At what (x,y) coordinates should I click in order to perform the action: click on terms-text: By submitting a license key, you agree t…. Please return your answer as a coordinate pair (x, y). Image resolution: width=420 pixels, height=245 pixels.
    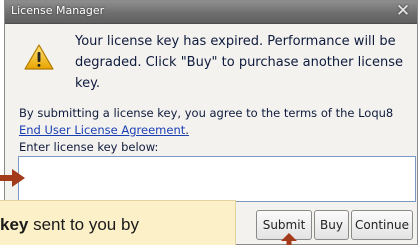
    Looking at the image, I should click on (206, 113).